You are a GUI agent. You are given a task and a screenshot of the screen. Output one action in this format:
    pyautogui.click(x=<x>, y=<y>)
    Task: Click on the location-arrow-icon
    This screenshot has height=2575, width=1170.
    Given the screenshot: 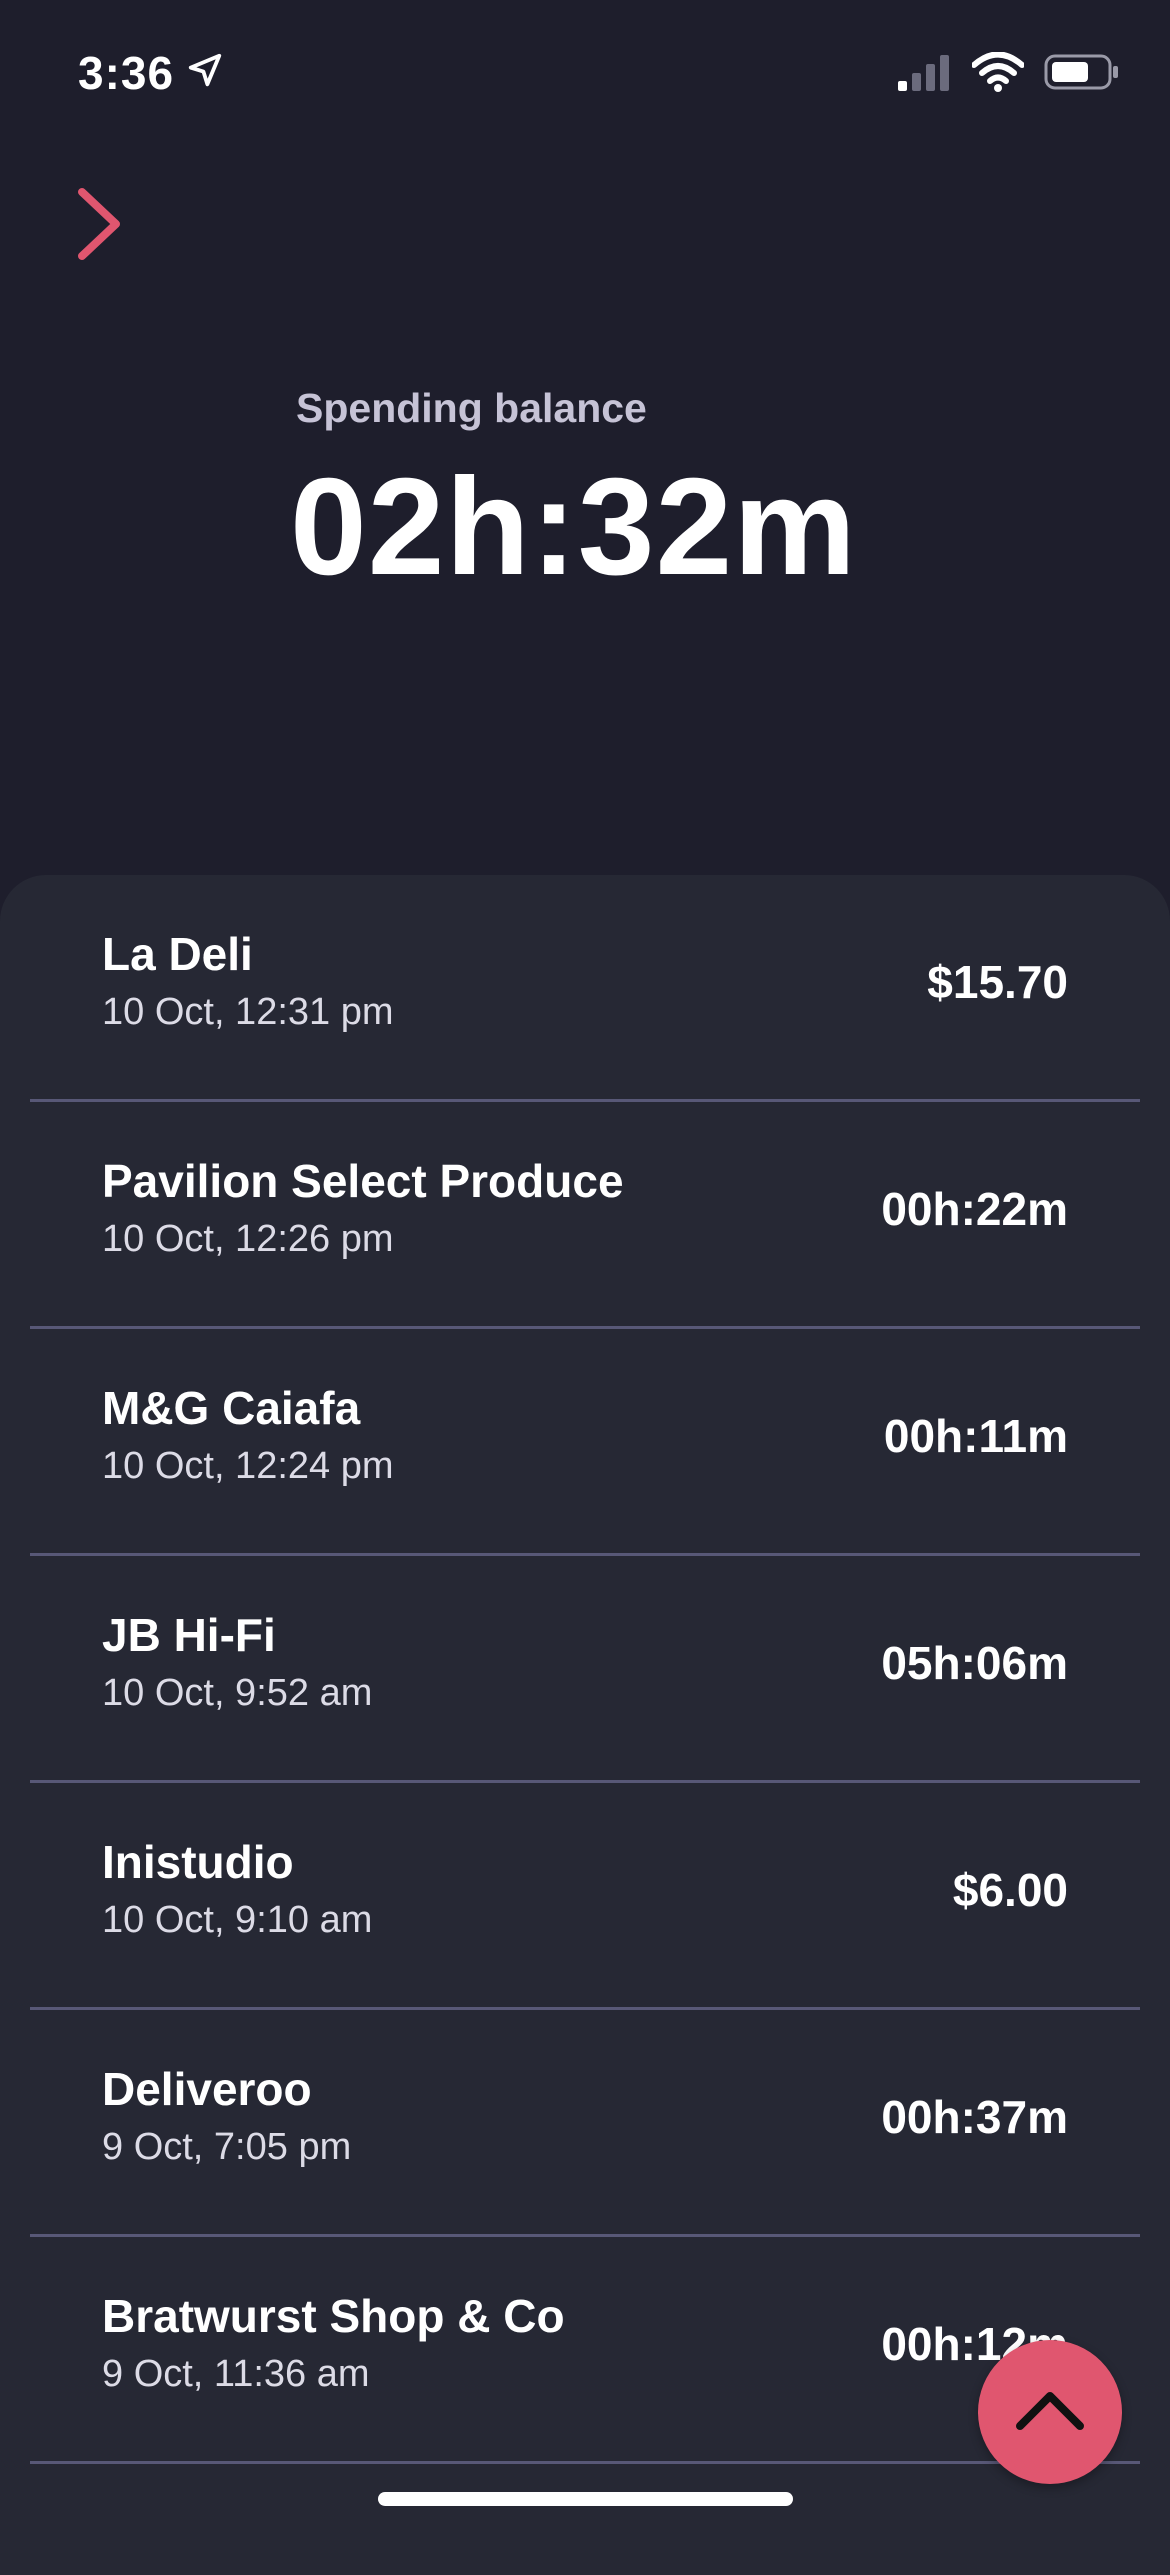 What is the action you would take?
    pyautogui.click(x=205, y=73)
    